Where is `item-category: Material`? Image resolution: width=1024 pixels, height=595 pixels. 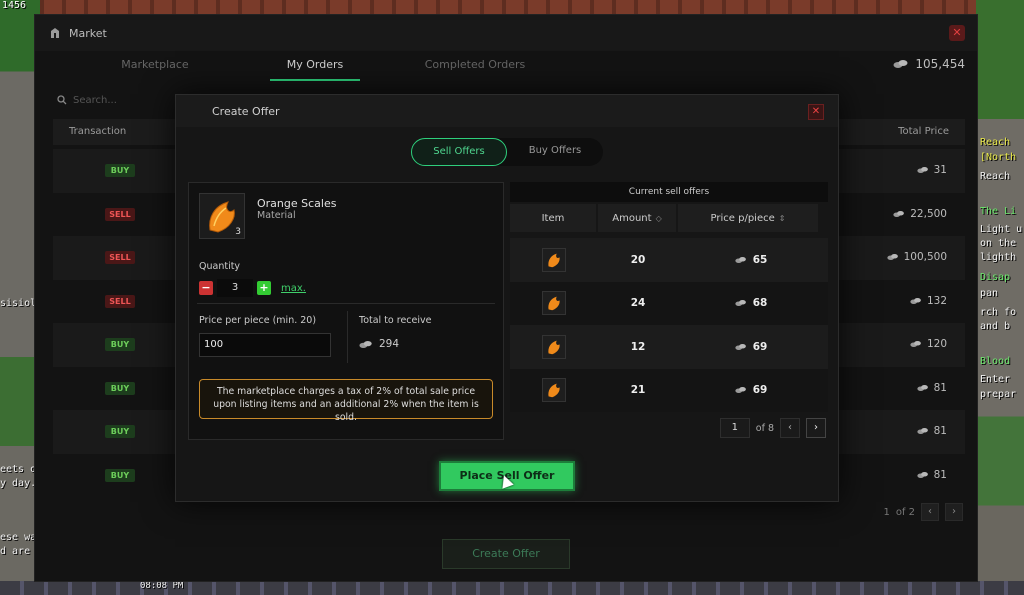
item-category: Material is located at coordinates (276, 215).